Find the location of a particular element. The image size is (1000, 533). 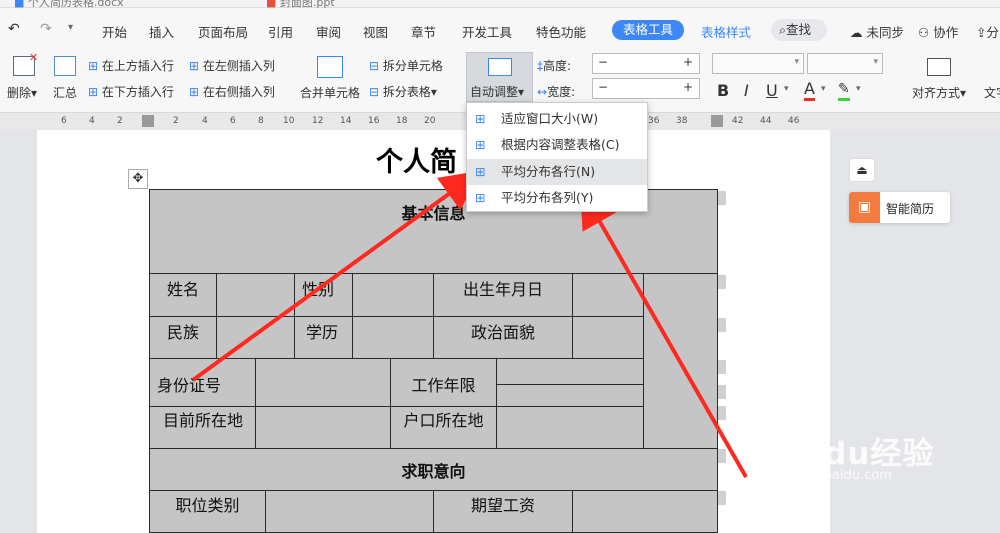

arrow-to-rows is located at coordinates (336, 276).